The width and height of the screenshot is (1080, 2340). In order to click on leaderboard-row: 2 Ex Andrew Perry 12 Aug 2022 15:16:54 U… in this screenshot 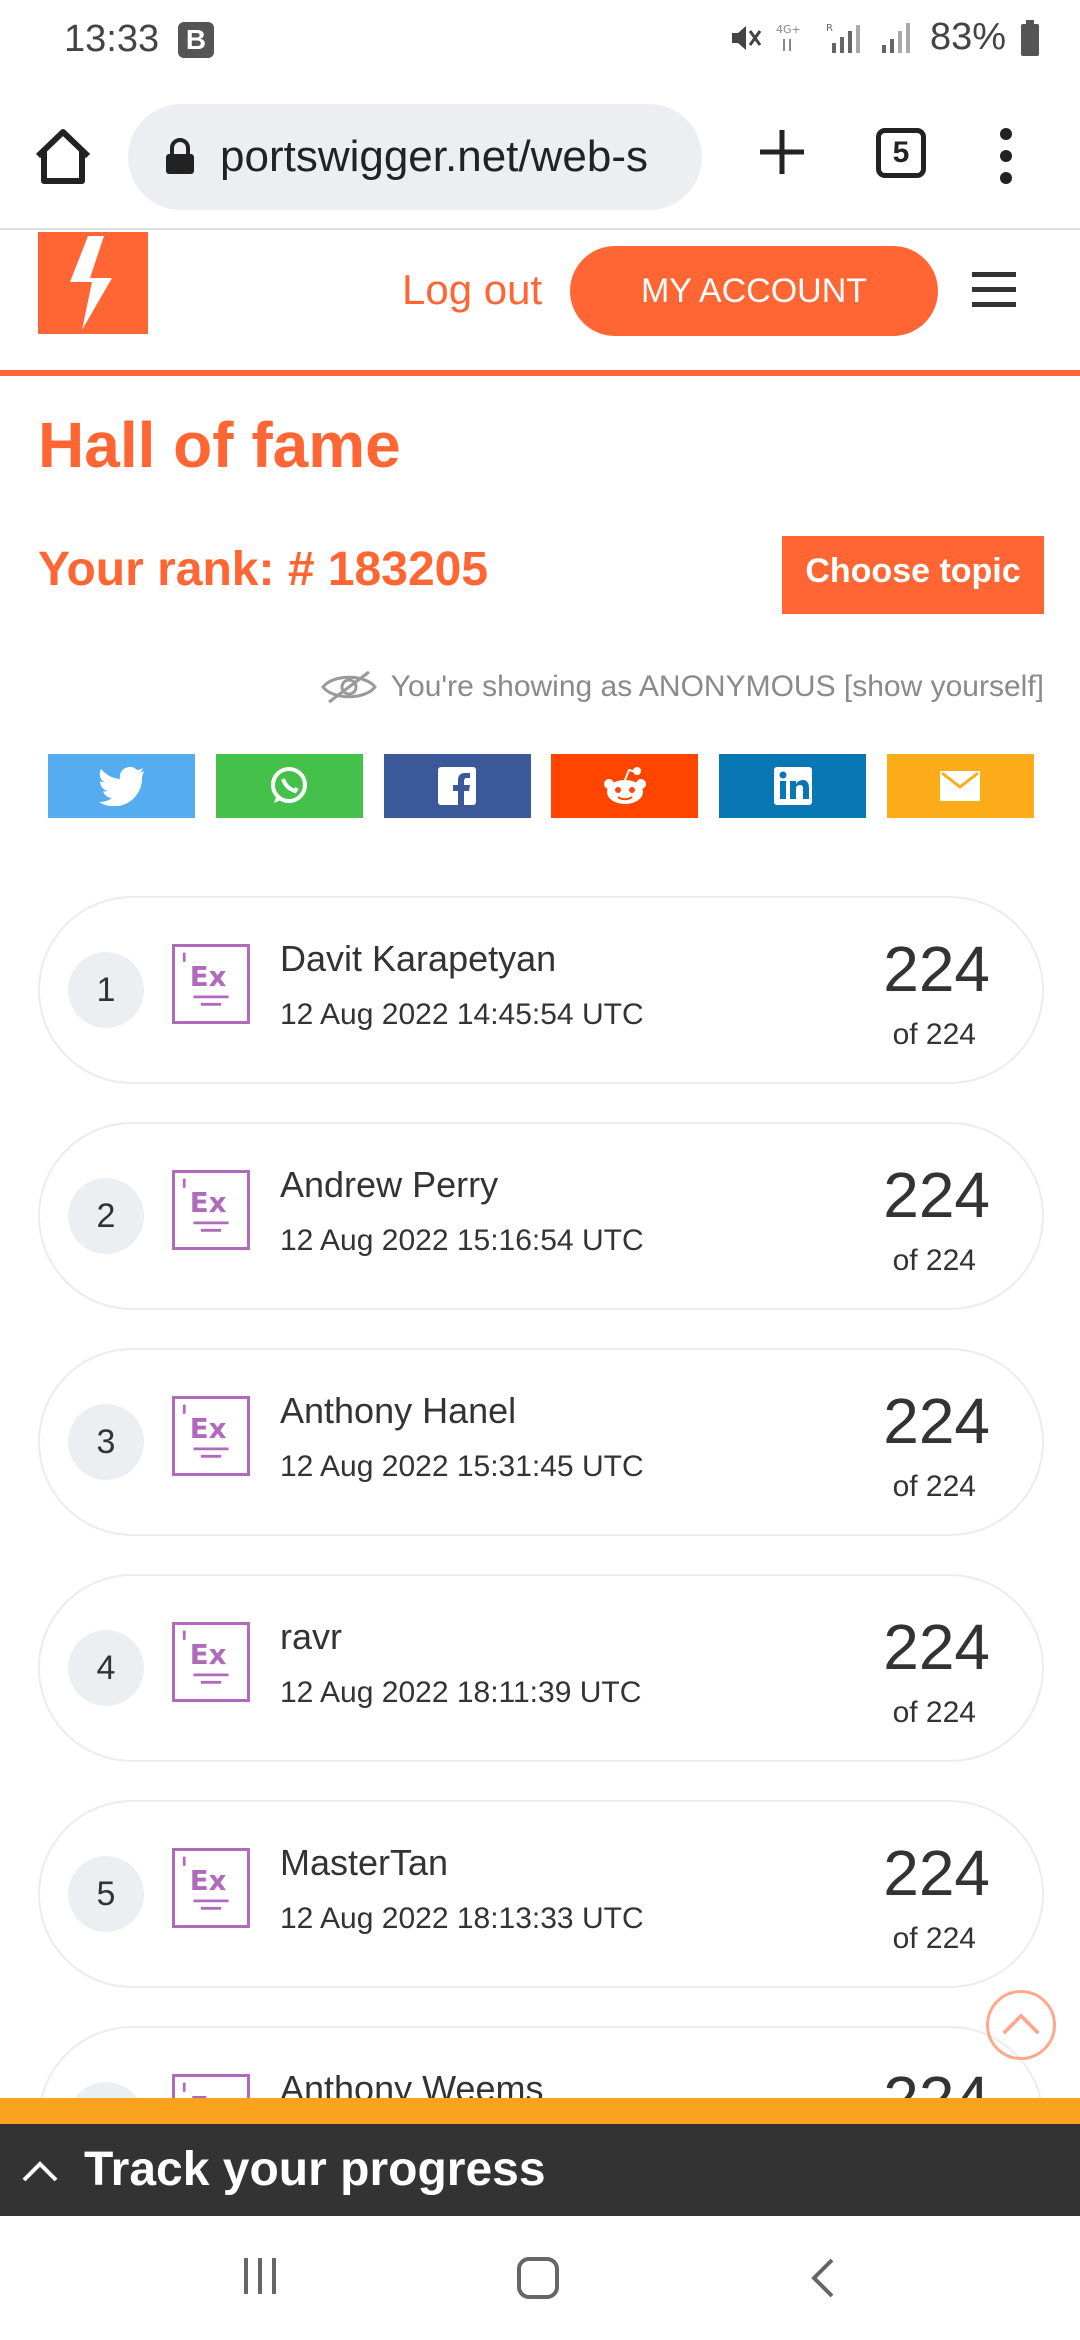, I will do `click(541, 1216)`.